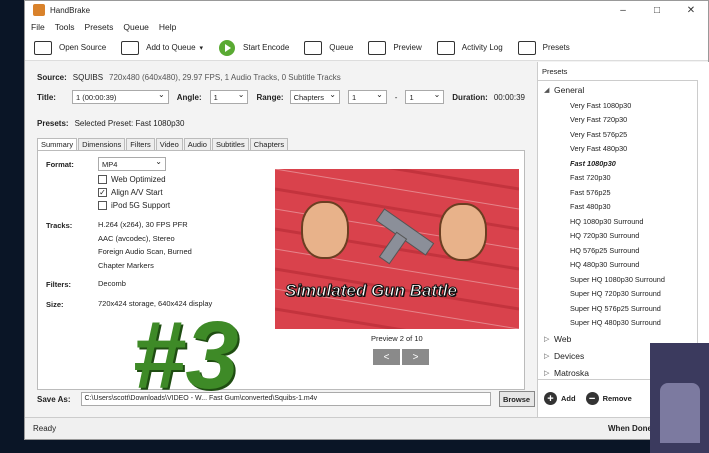 The image size is (709, 453). I want to click on presets-button: Presets, so click(543, 48).